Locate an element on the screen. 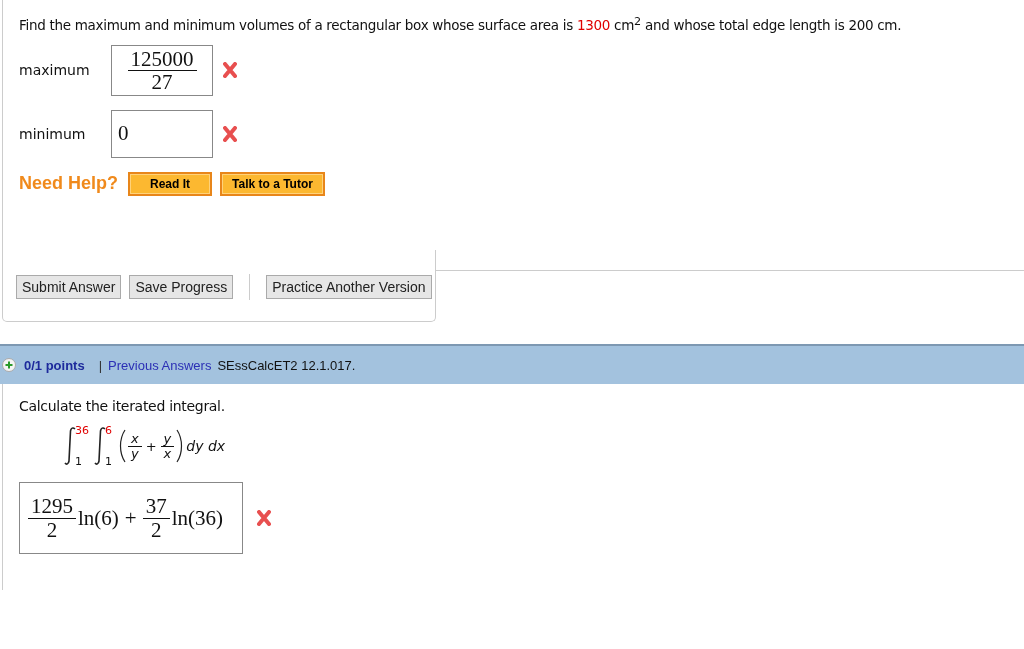  upper-limit: 36 is located at coordinates (82, 430).